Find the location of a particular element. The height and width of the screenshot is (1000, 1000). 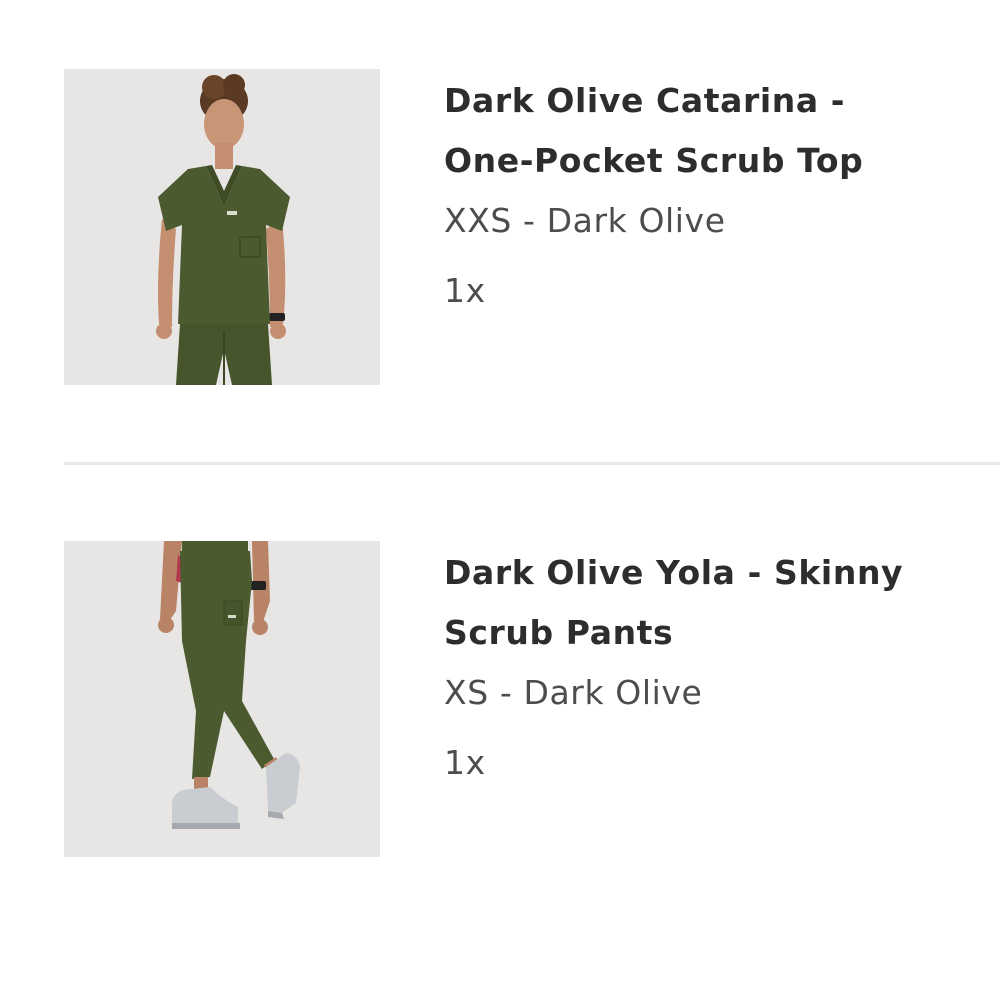

product-variant: XXS - Dark Olive is located at coordinates (585, 220).